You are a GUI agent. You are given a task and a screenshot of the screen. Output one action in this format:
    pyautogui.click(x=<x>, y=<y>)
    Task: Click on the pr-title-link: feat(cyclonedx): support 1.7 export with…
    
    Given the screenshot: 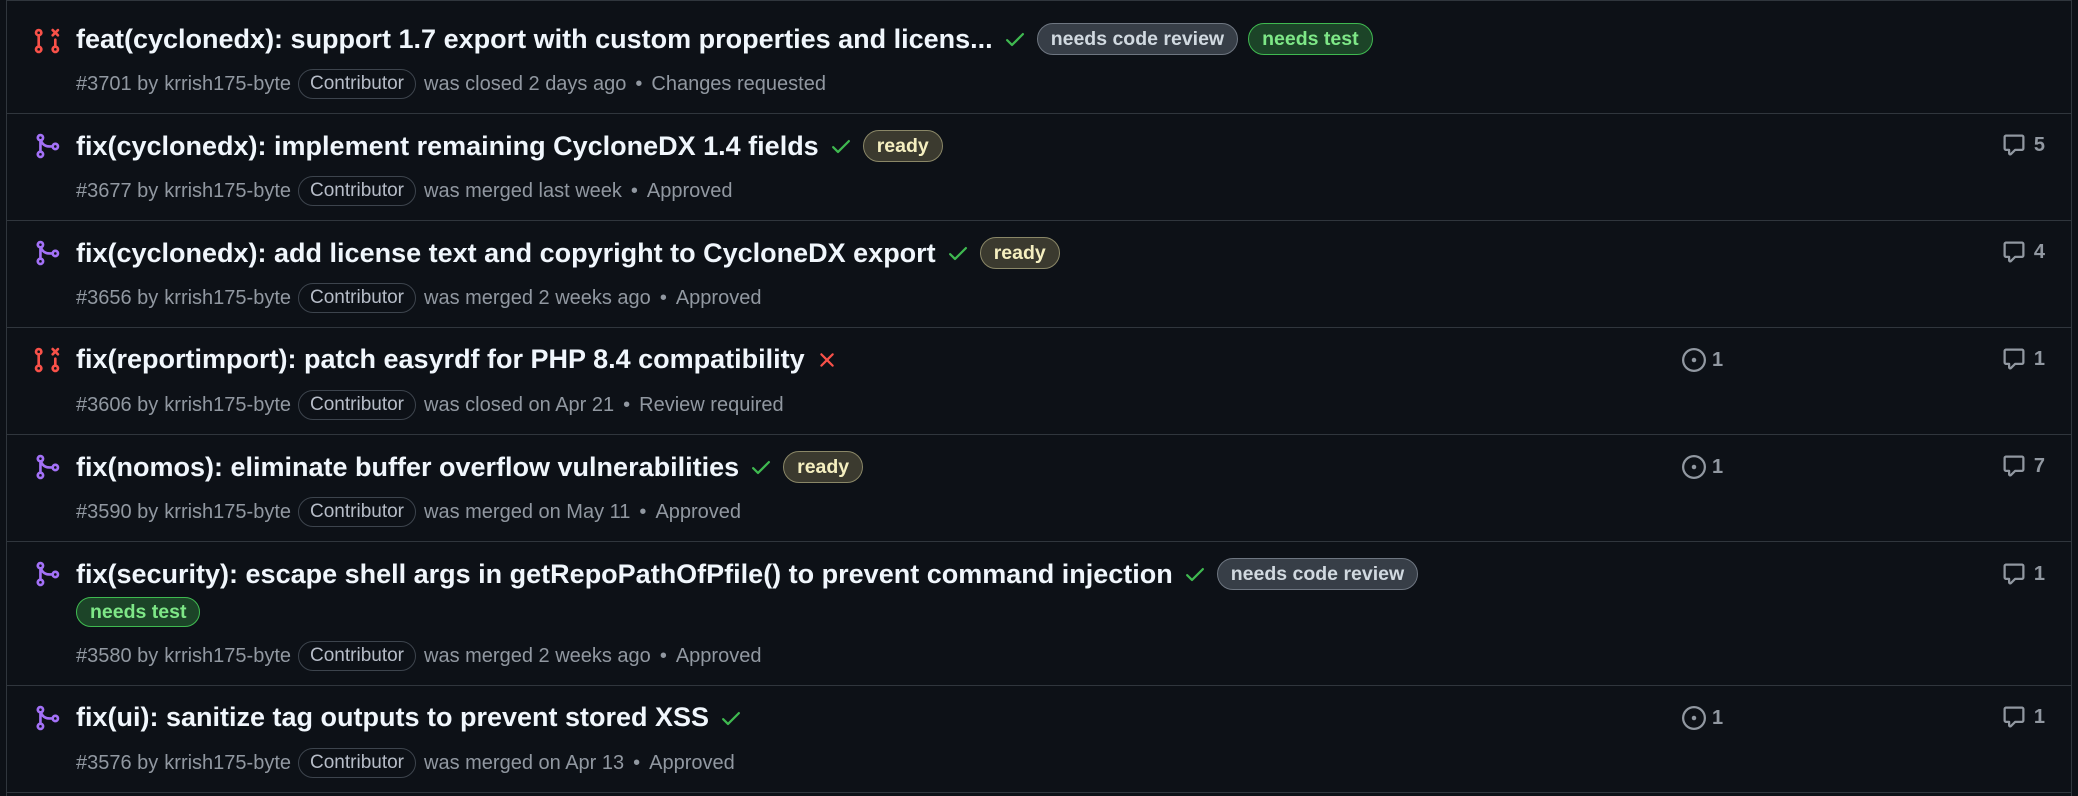 What is the action you would take?
    pyautogui.click(x=534, y=39)
    